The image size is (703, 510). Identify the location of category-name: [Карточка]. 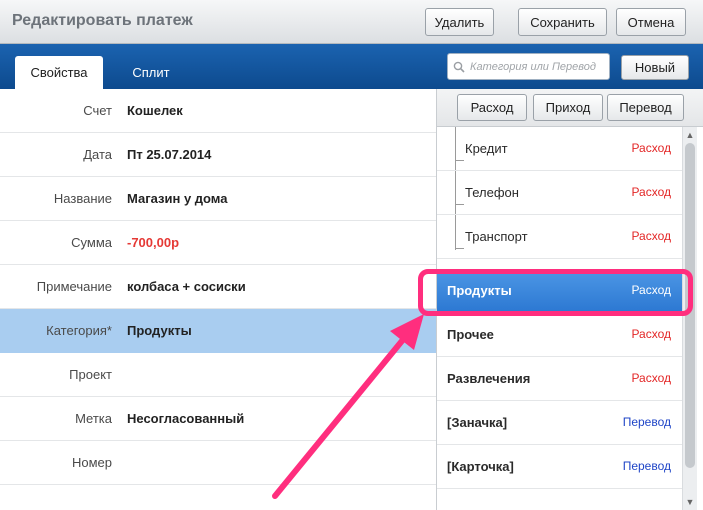
(480, 466).